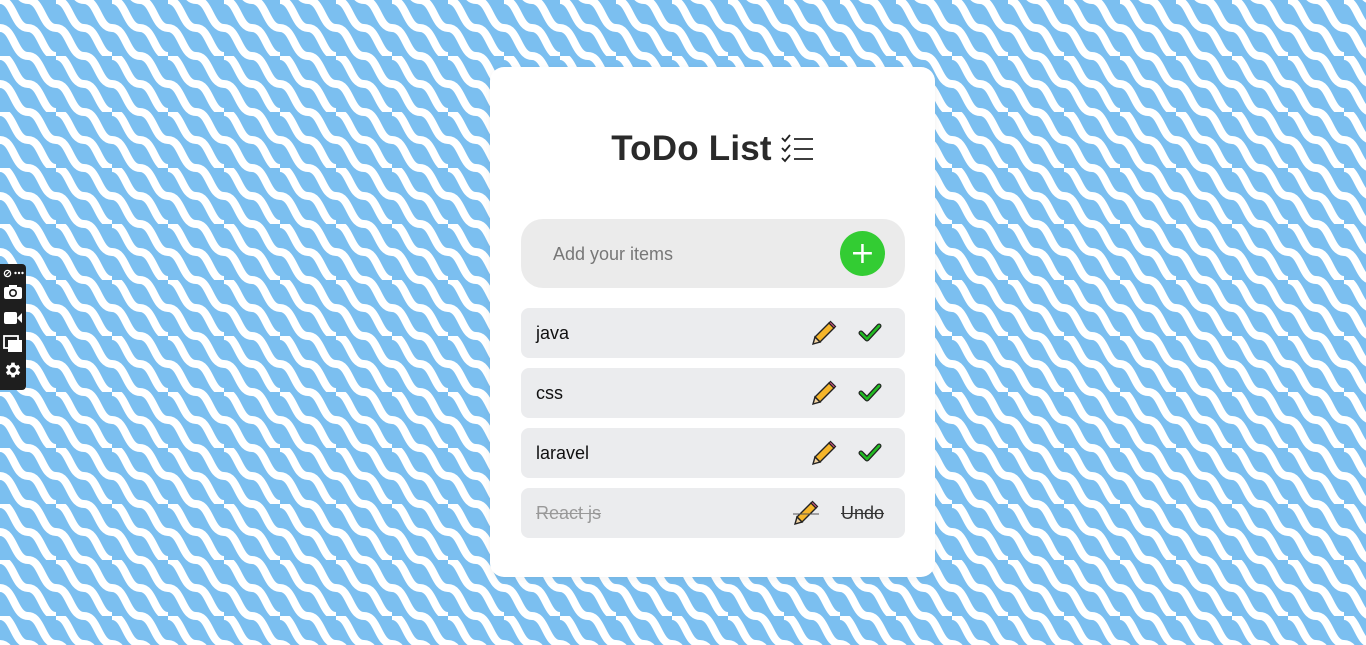  Describe the element at coordinates (549, 393) in the screenshot. I see `todo-item-text: css` at that location.